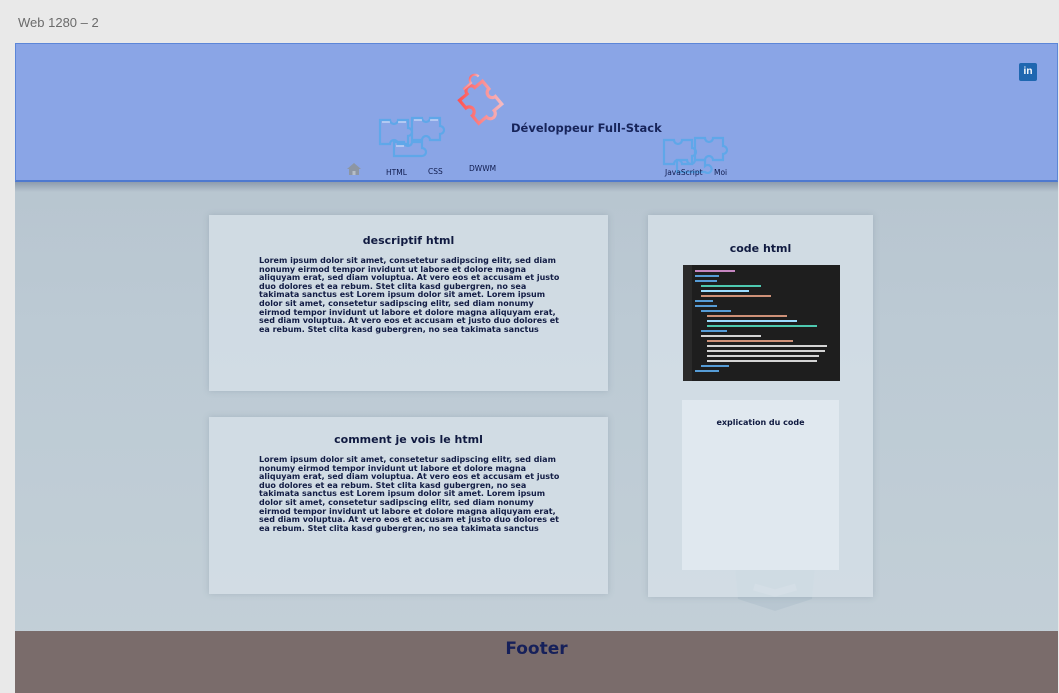  Describe the element at coordinates (536, 649) in the screenshot. I see `footer-text: Footer` at that location.